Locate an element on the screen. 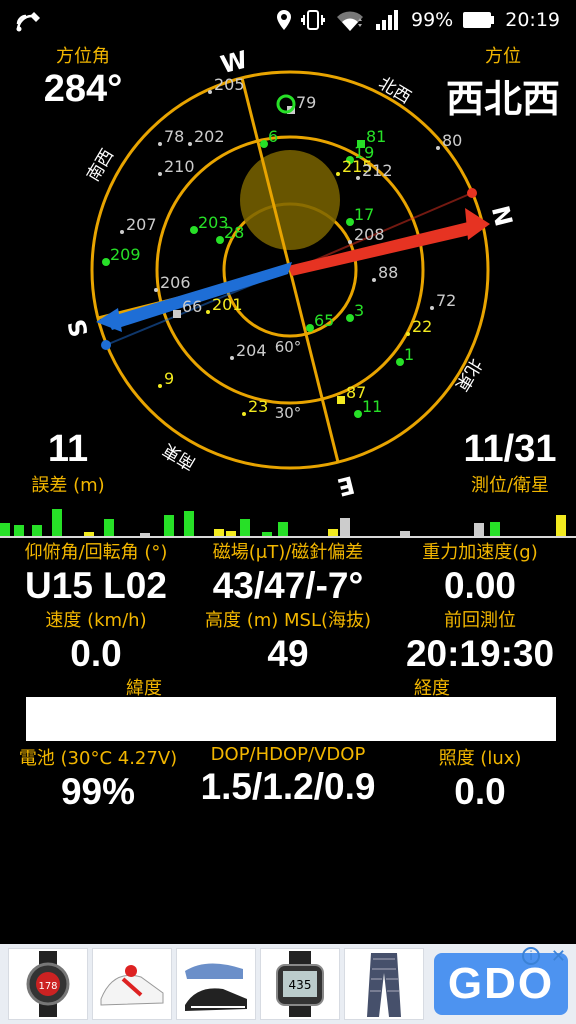  ring-label-60: 60° is located at coordinates (288, 347).